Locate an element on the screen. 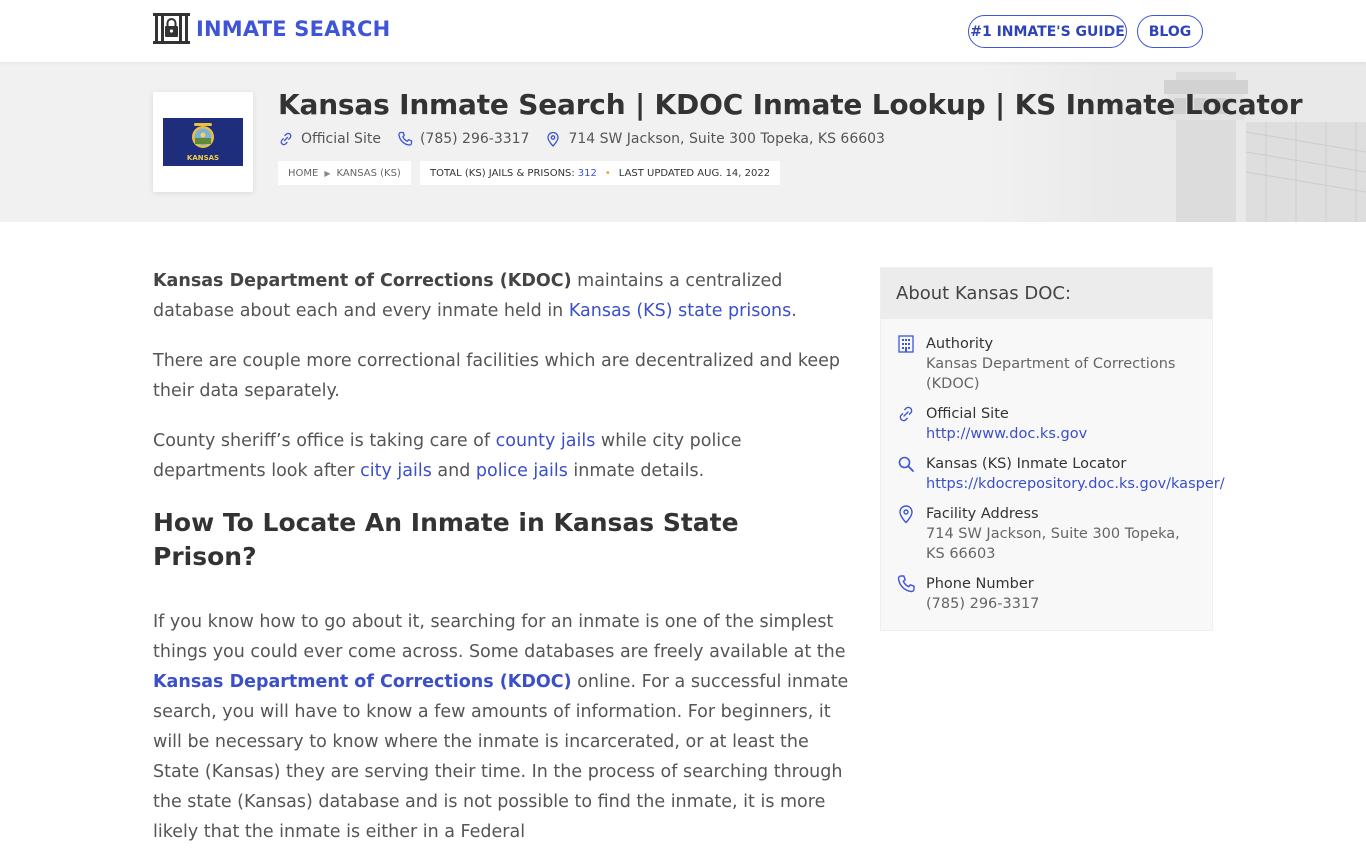  phone-number: (785) 296-3317 is located at coordinates (474, 139).